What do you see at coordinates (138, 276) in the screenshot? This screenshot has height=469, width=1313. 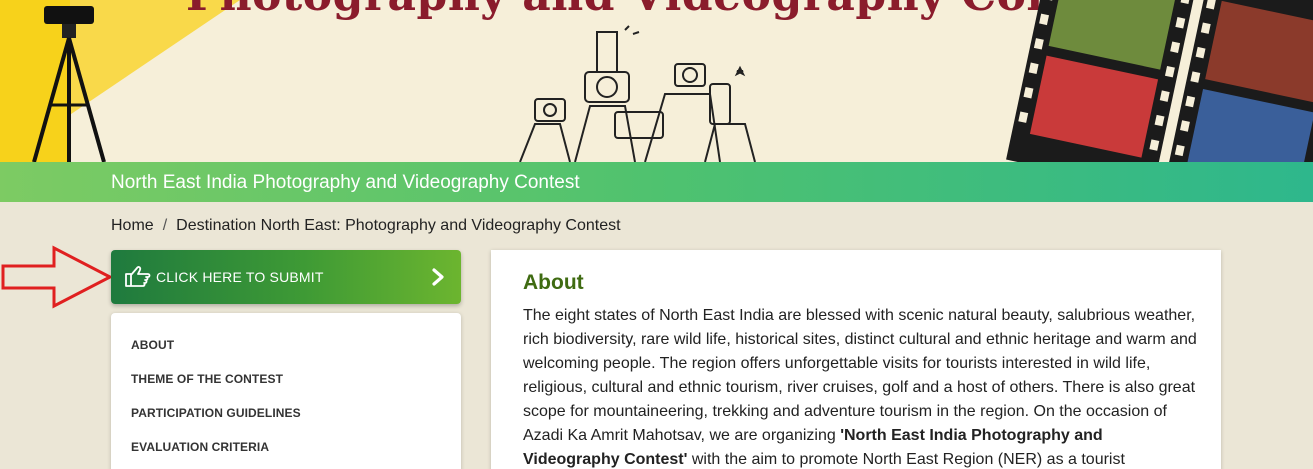 I see `pointing-hand-icon` at bounding box center [138, 276].